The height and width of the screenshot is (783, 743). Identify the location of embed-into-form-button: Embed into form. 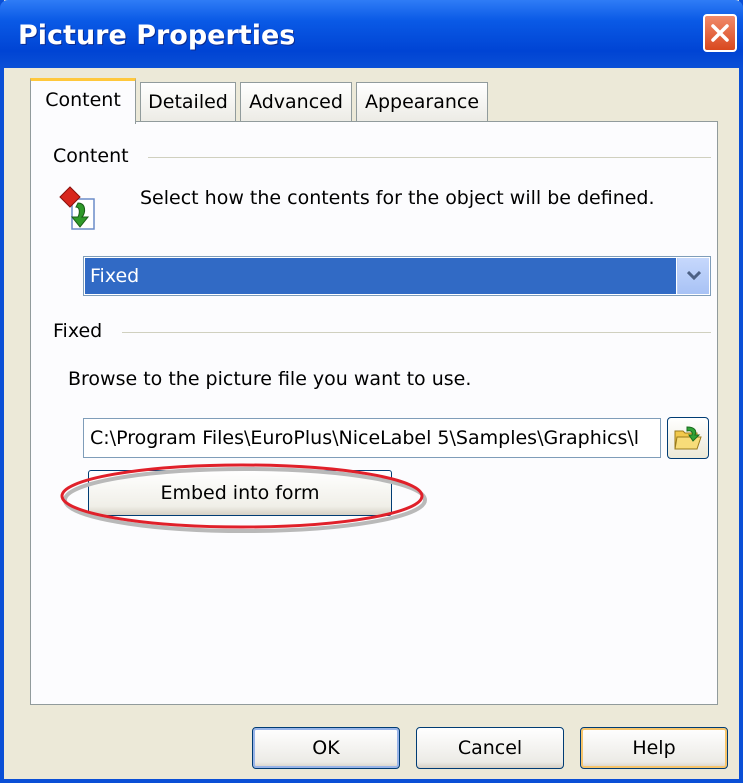
(240, 493).